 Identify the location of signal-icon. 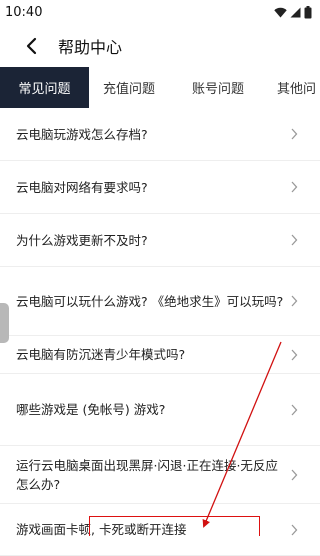
(295, 12).